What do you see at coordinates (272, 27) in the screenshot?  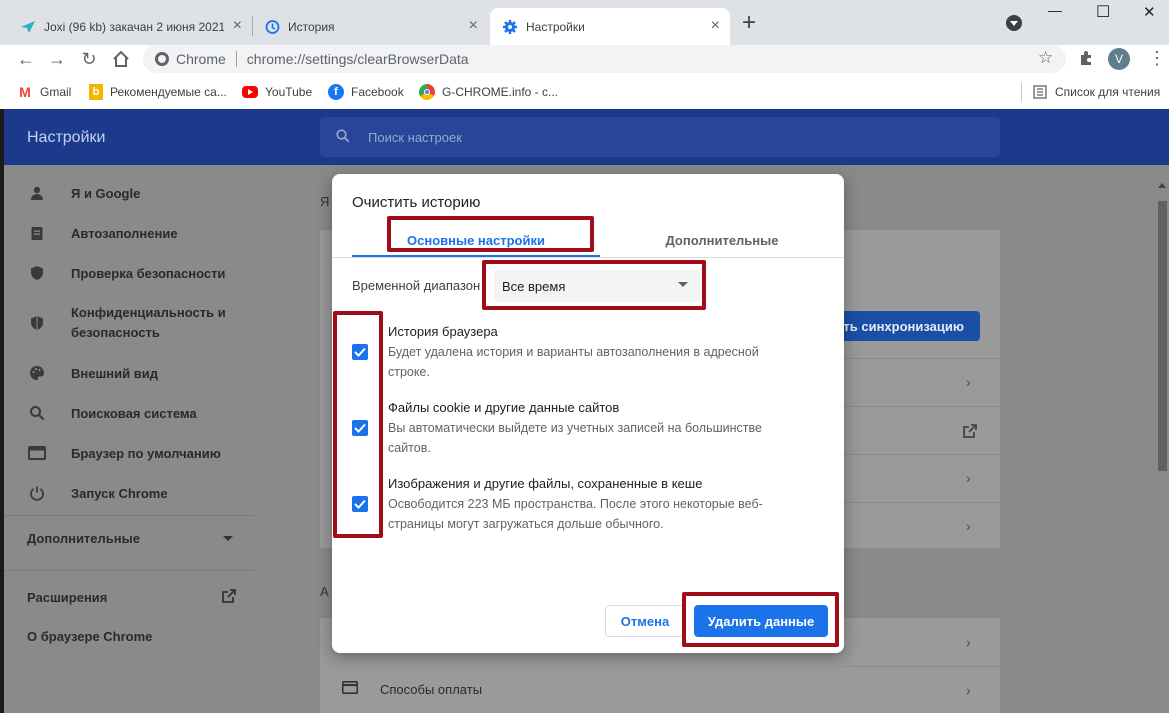 I see `history-icon` at bounding box center [272, 27].